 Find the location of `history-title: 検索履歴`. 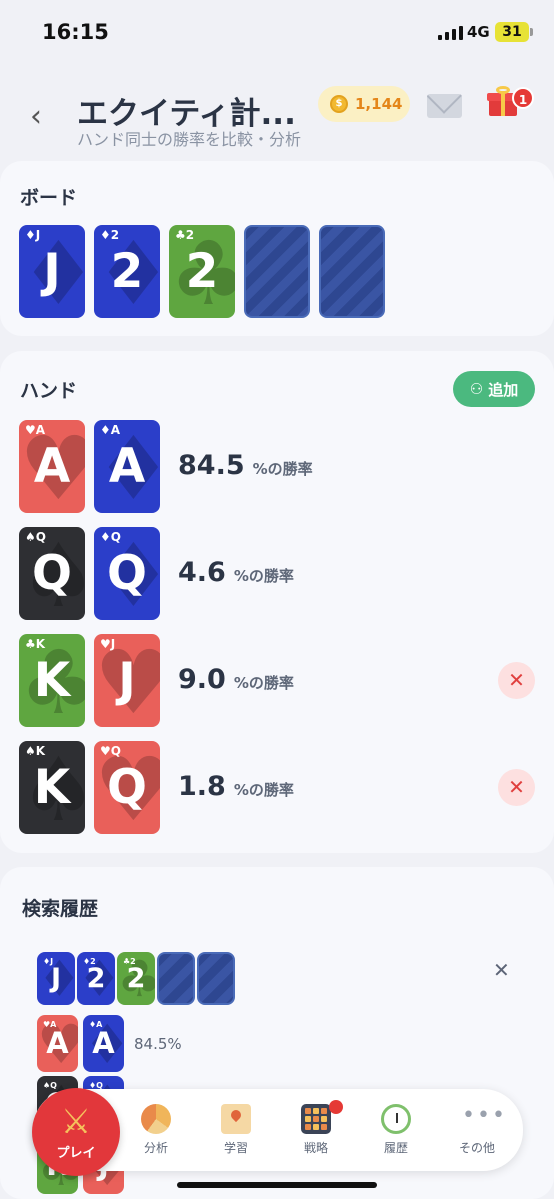

history-title: 検索履歴 is located at coordinates (60, 909).